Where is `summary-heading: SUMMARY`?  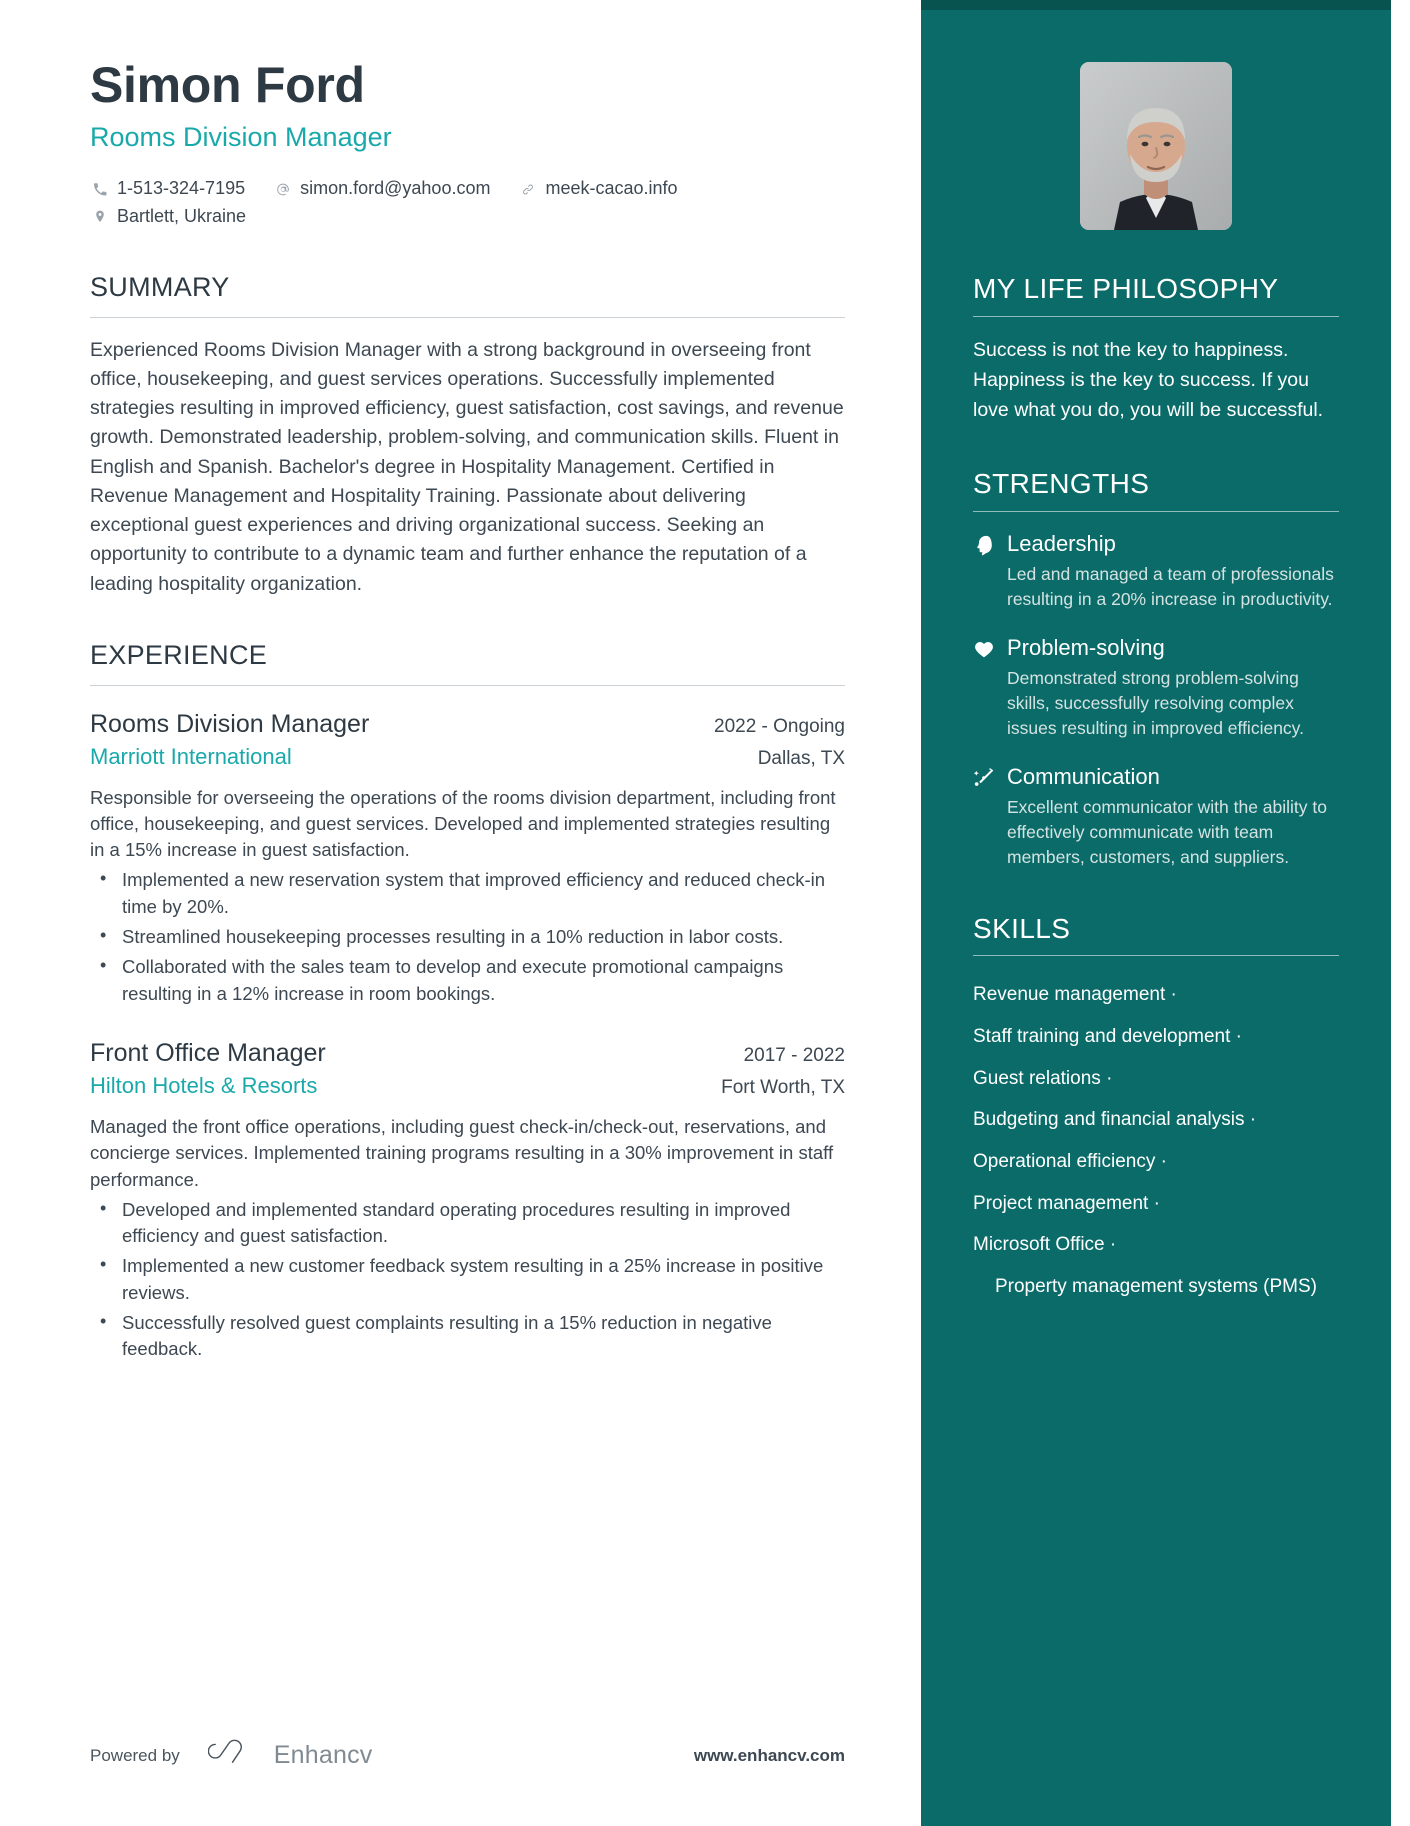
summary-heading: SUMMARY is located at coordinates (160, 286).